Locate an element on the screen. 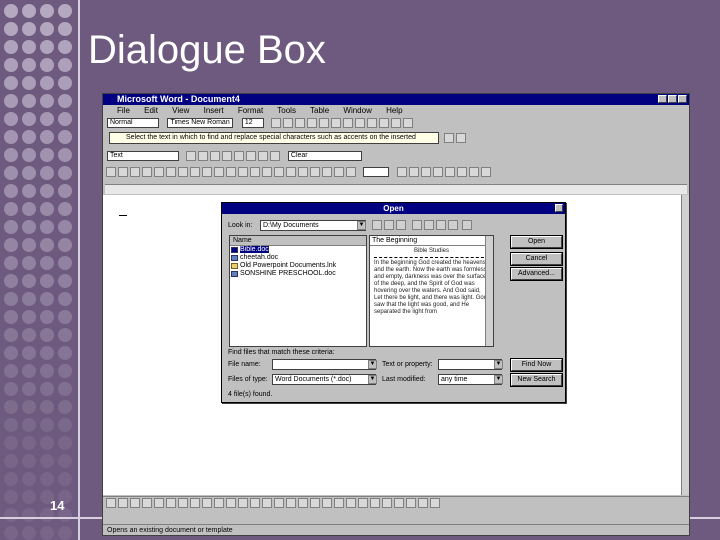 The width and height of the screenshot is (720, 540). menu-format: Format is located at coordinates (250, 110).